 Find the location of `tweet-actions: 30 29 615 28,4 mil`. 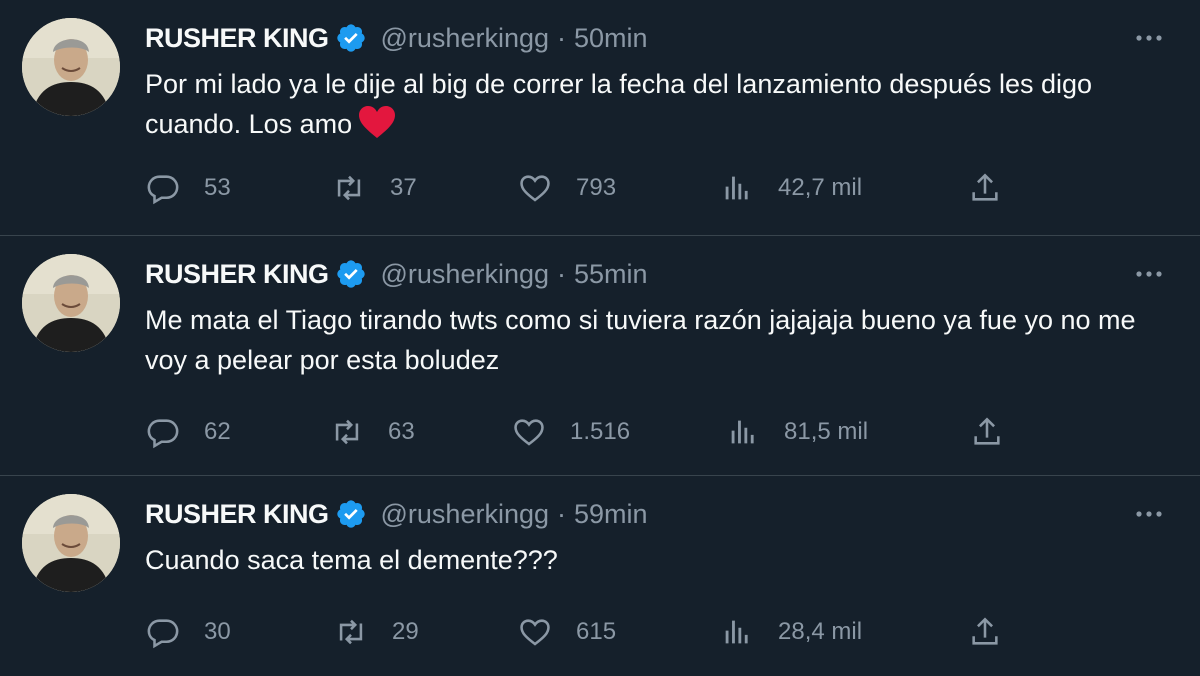

tweet-actions: 30 29 615 28,4 mil is located at coordinates (600, 632).